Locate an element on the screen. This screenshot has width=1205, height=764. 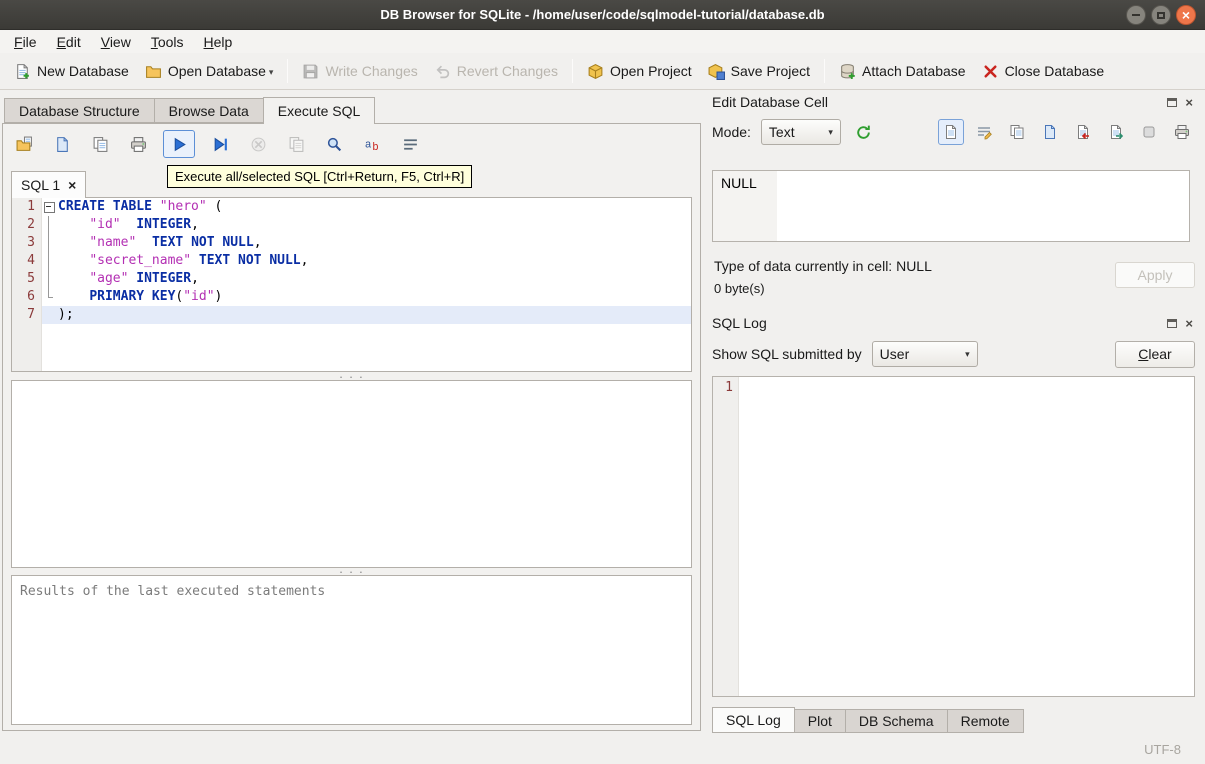
editor-line-4: 4 "secret_name" TEXT NOT NULL, is located at coordinates (351, 261).